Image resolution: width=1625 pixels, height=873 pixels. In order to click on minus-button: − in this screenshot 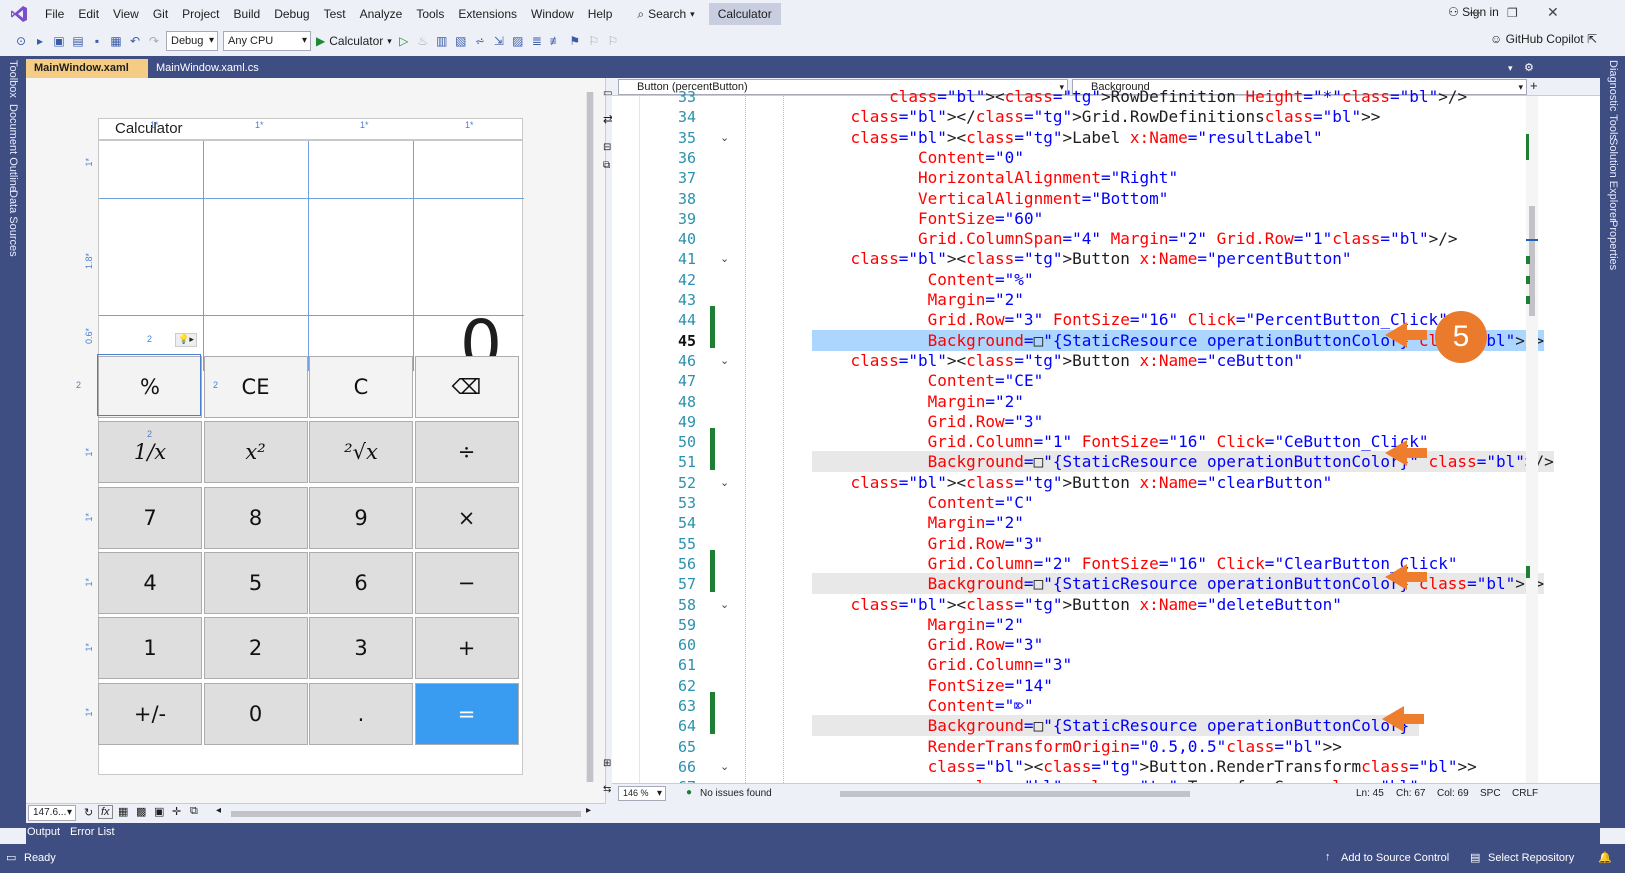, I will do `click(466, 582)`.